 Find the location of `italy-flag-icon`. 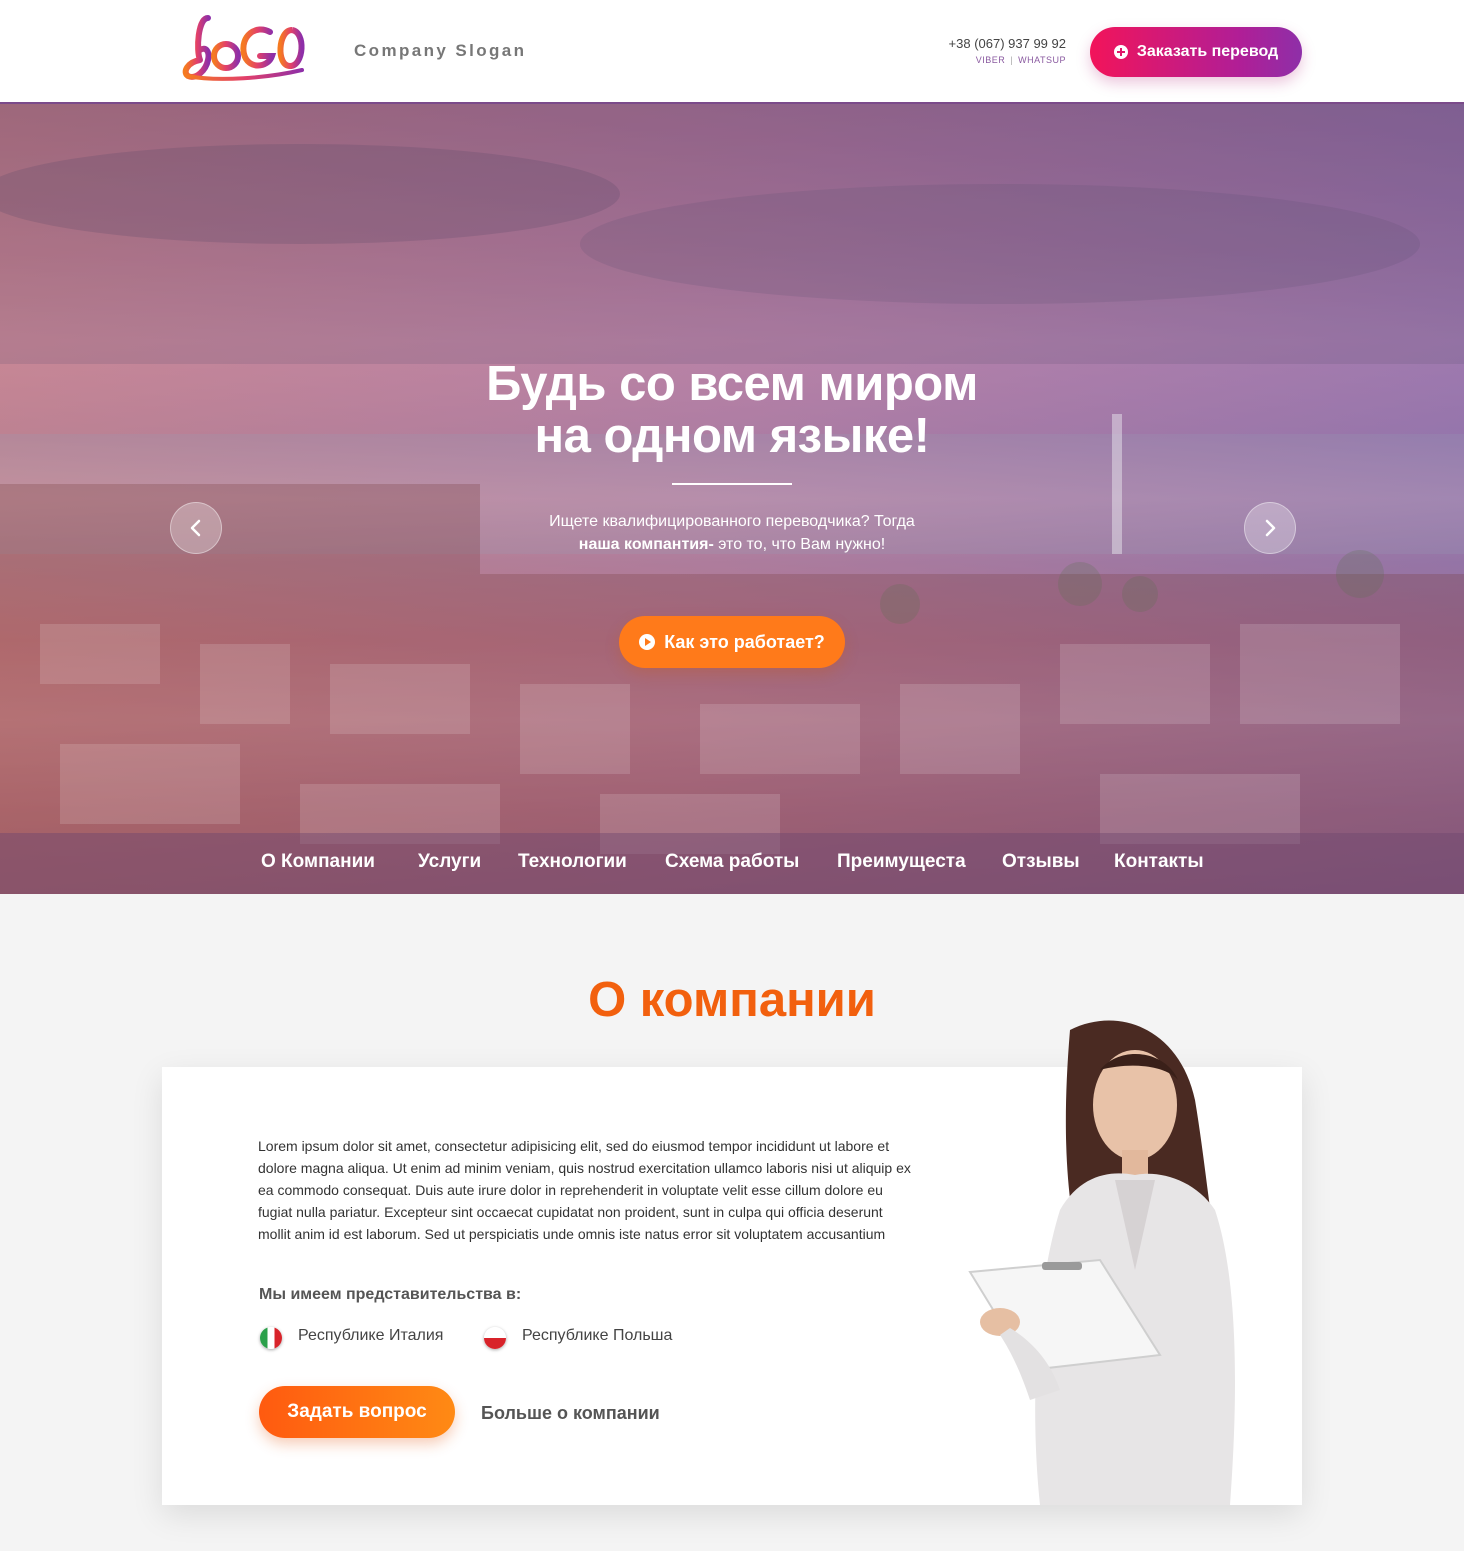

italy-flag-icon is located at coordinates (271, 1338).